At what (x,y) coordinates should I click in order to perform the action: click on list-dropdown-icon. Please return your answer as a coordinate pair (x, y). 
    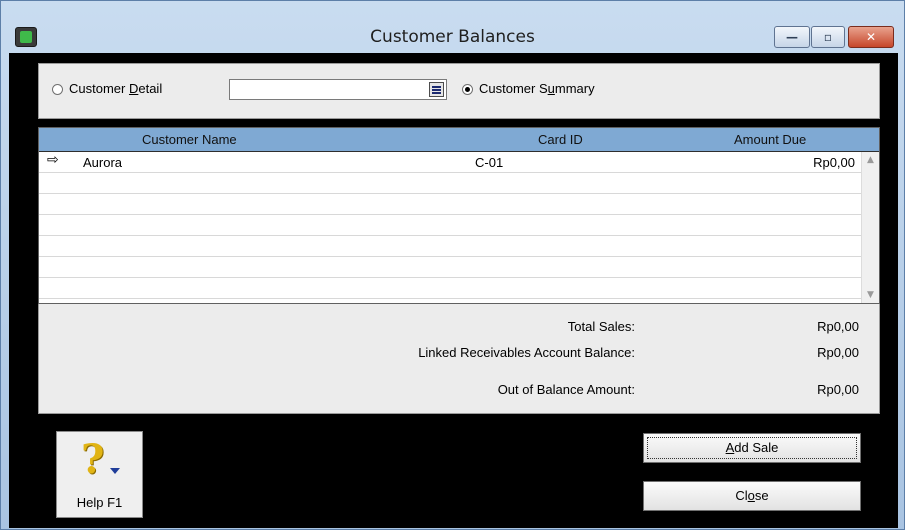
    Looking at the image, I should click on (436, 89).